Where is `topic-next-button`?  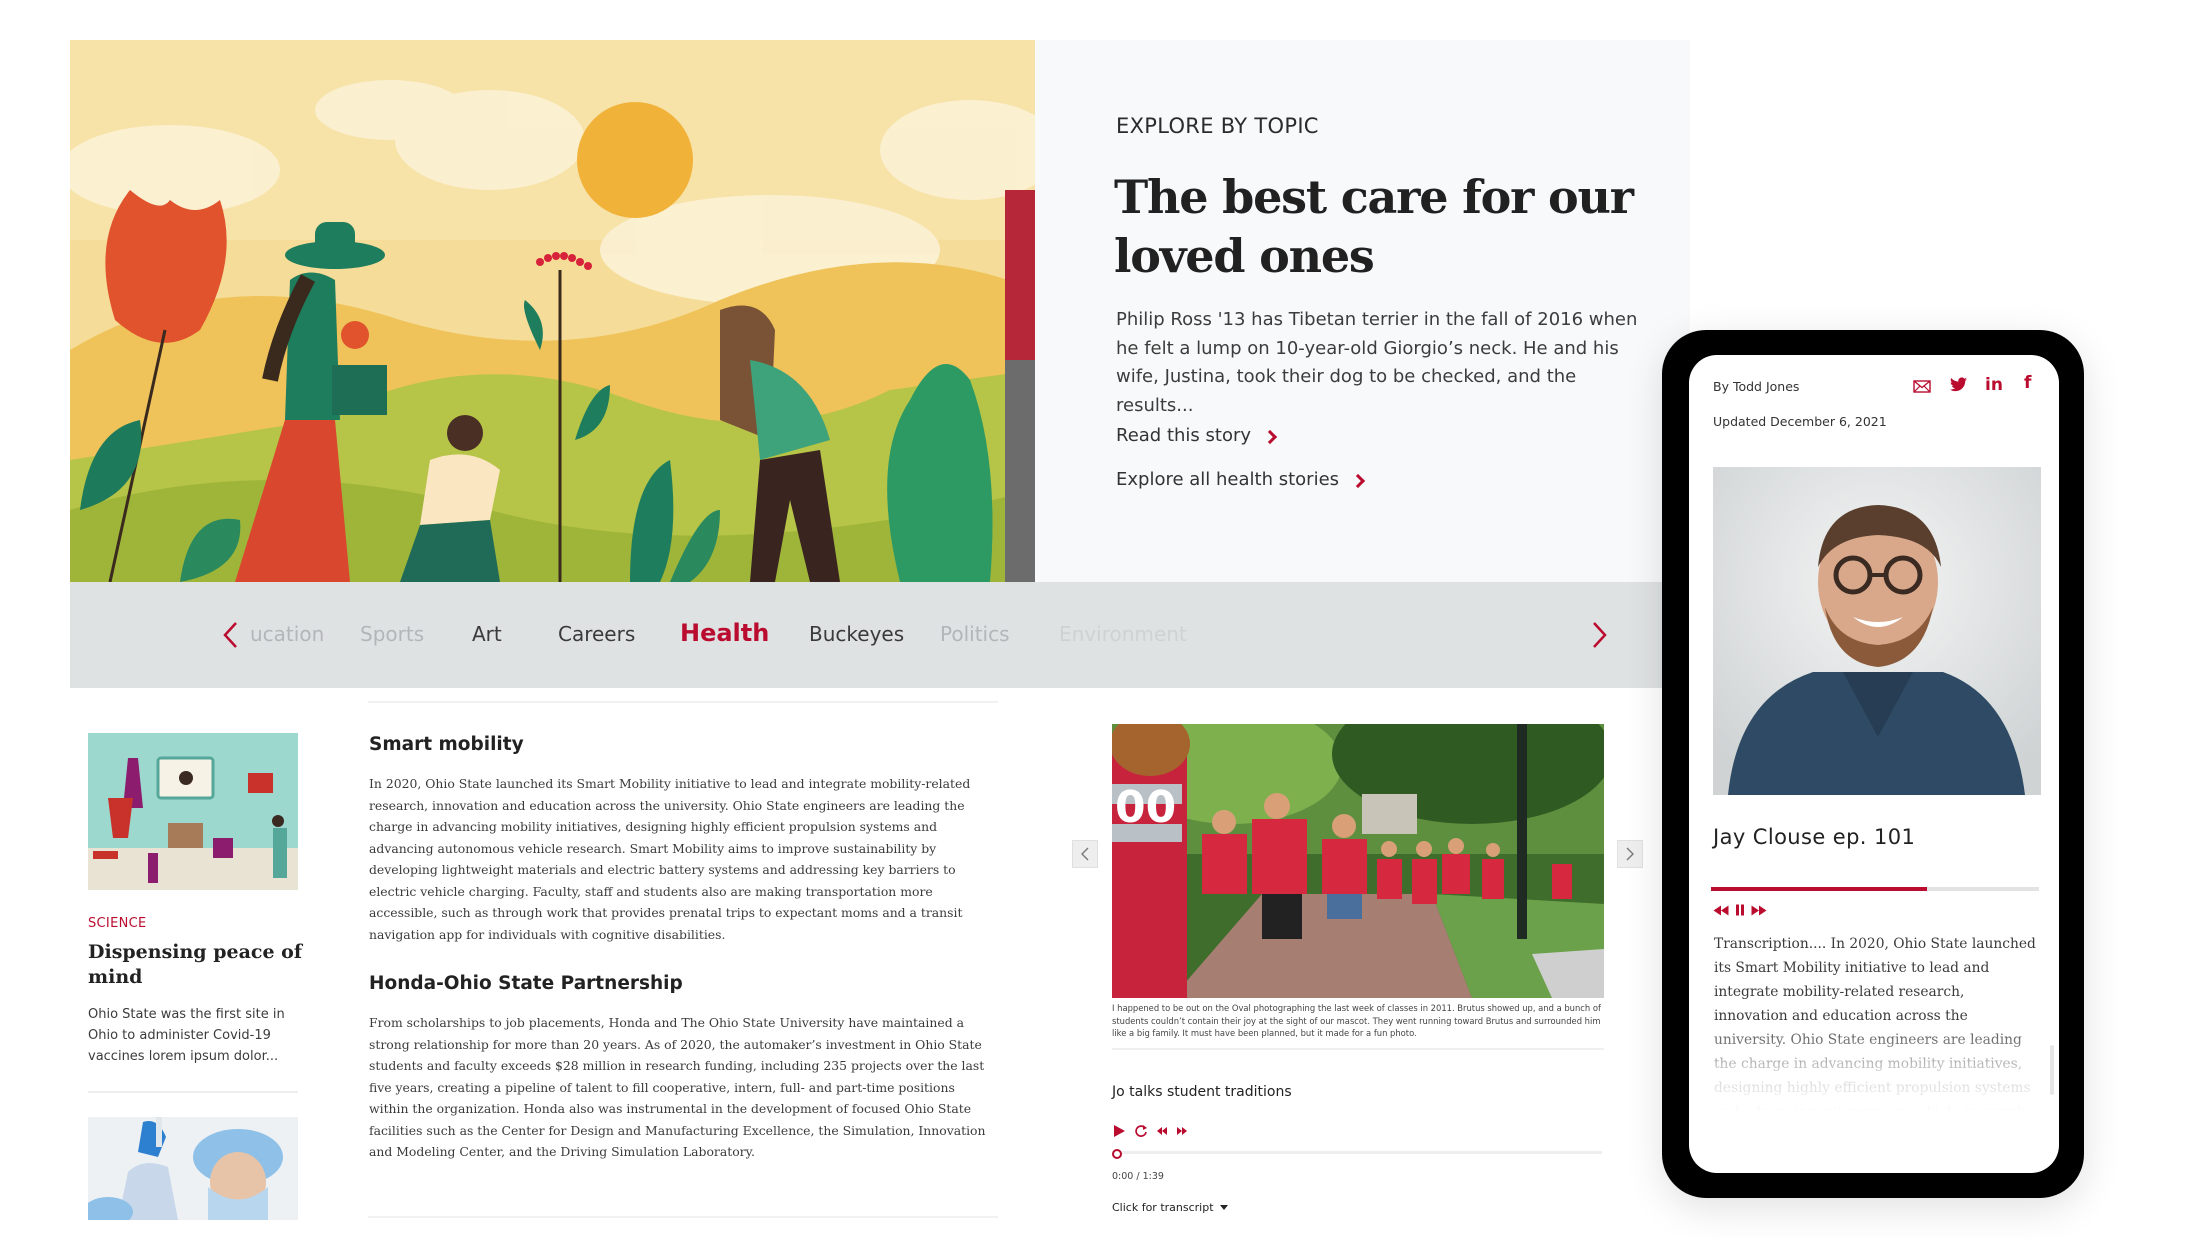
topic-next-button is located at coordinates (1598, 635).